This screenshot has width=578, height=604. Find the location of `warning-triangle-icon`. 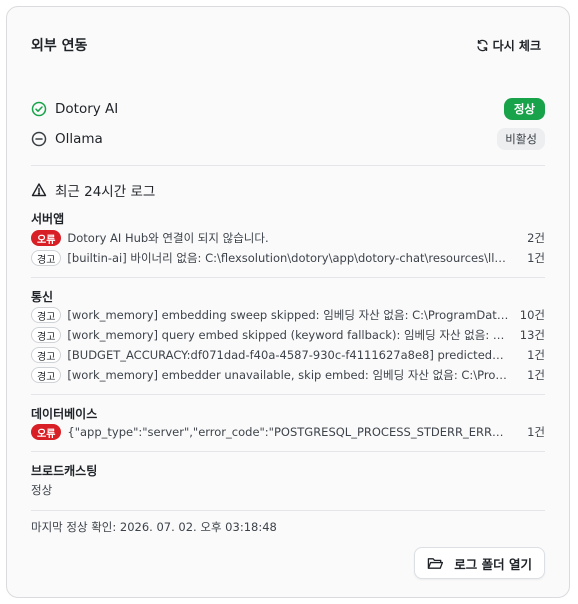

warning-triangle-icon is located at coordinates (39, 190).